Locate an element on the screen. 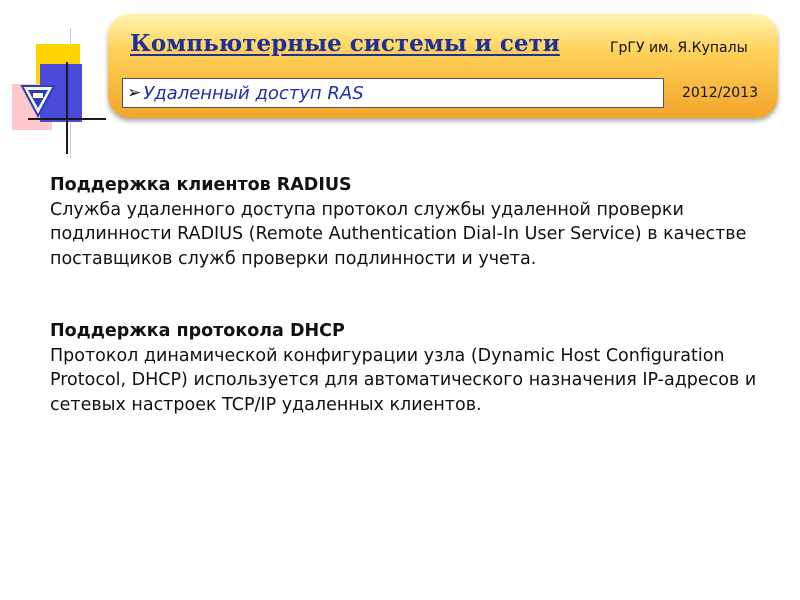  decor-vertical-line is located at coordinates (67, 108).